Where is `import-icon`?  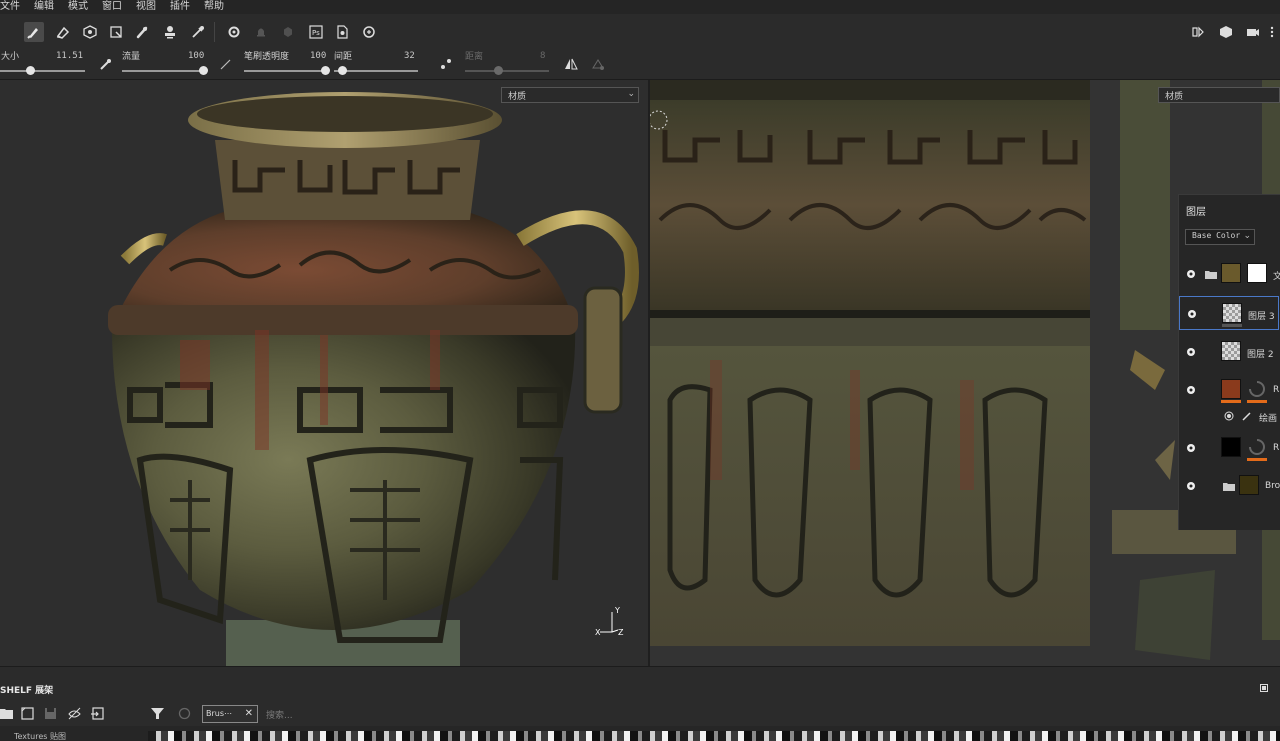
import-icon is located at coordinates (97, 713).